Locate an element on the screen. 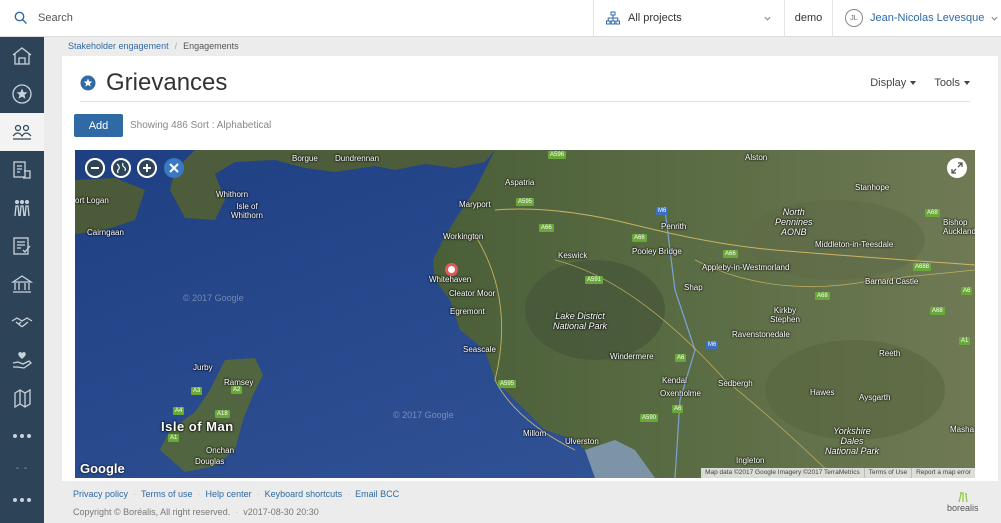  footer-link-help: Help center is located at coordinates (229, 494).